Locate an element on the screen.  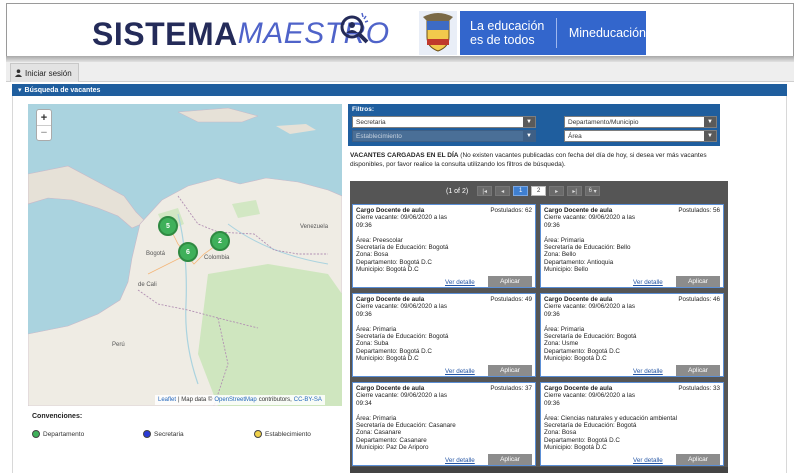
map-label-peru: Perú is located at coordinates (118, 345).